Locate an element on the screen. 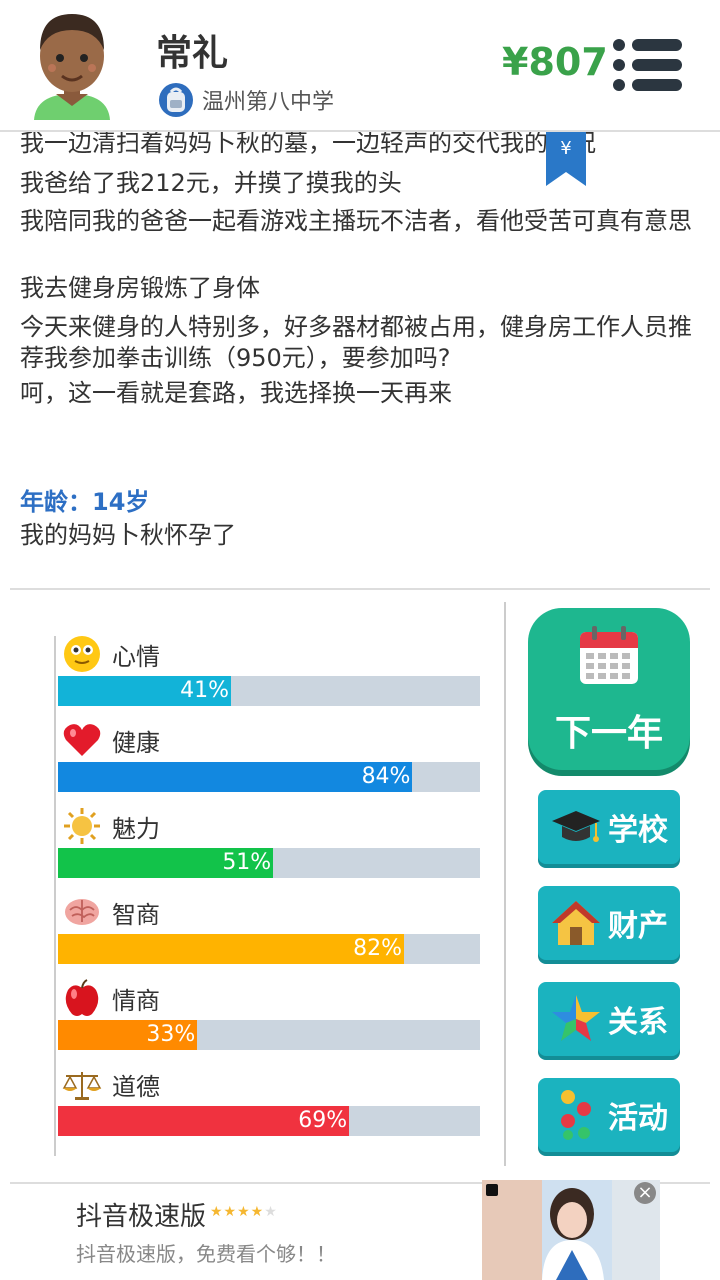 The image size is (720, 1280). stat-bar-fill: 69% is located at coordinates (204, 1121).